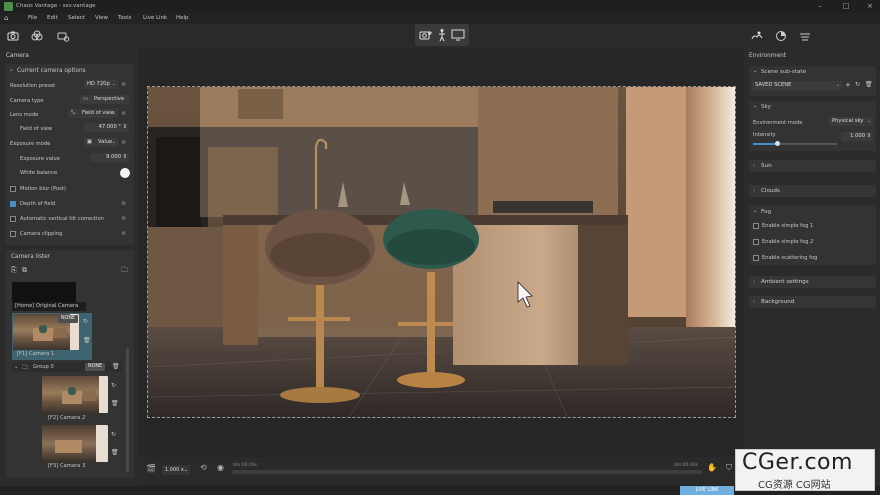  Describe the element at coordinates (76, 18) in the screenshot. I see `menu-select: Select` at that location.